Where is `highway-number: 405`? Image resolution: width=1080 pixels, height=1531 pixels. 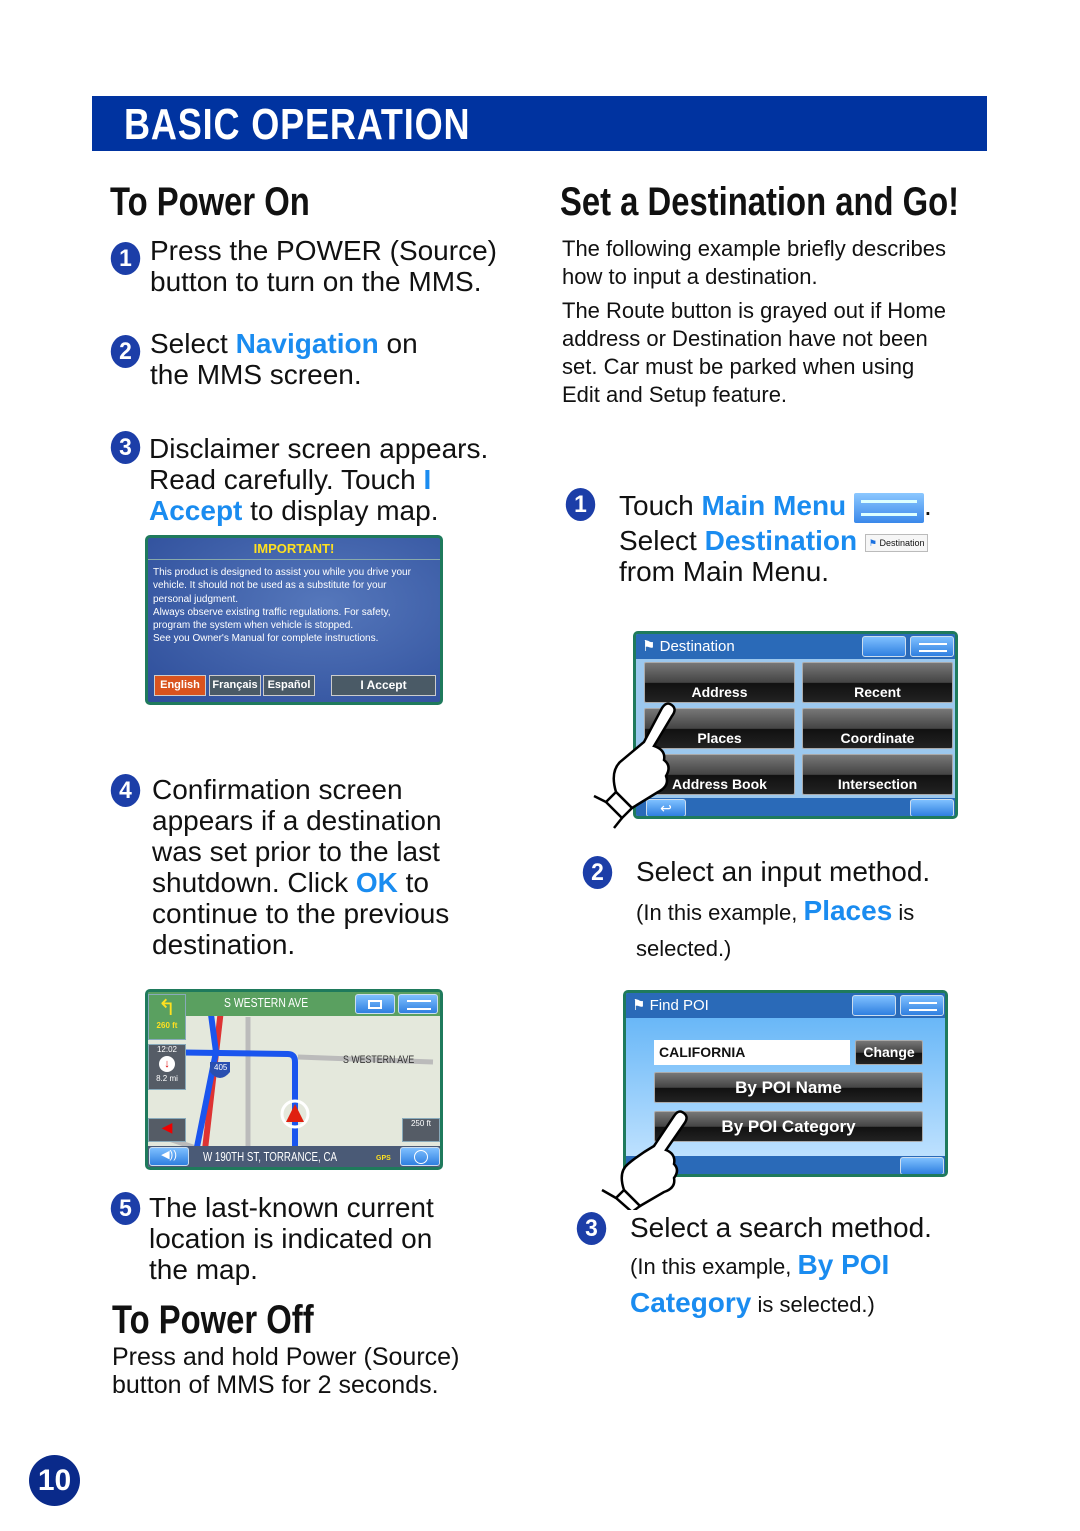
highway-number: 405 is located at coordinates (221, 1067).